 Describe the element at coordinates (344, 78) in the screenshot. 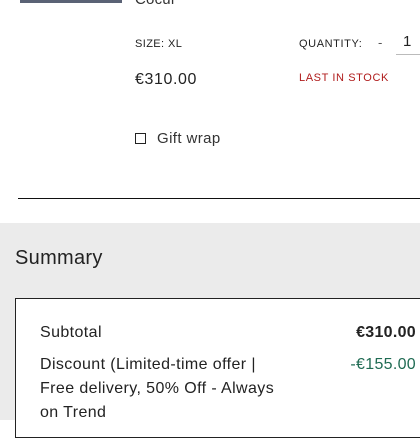

I see `stock-status: LAST IN STOCK` at that location.